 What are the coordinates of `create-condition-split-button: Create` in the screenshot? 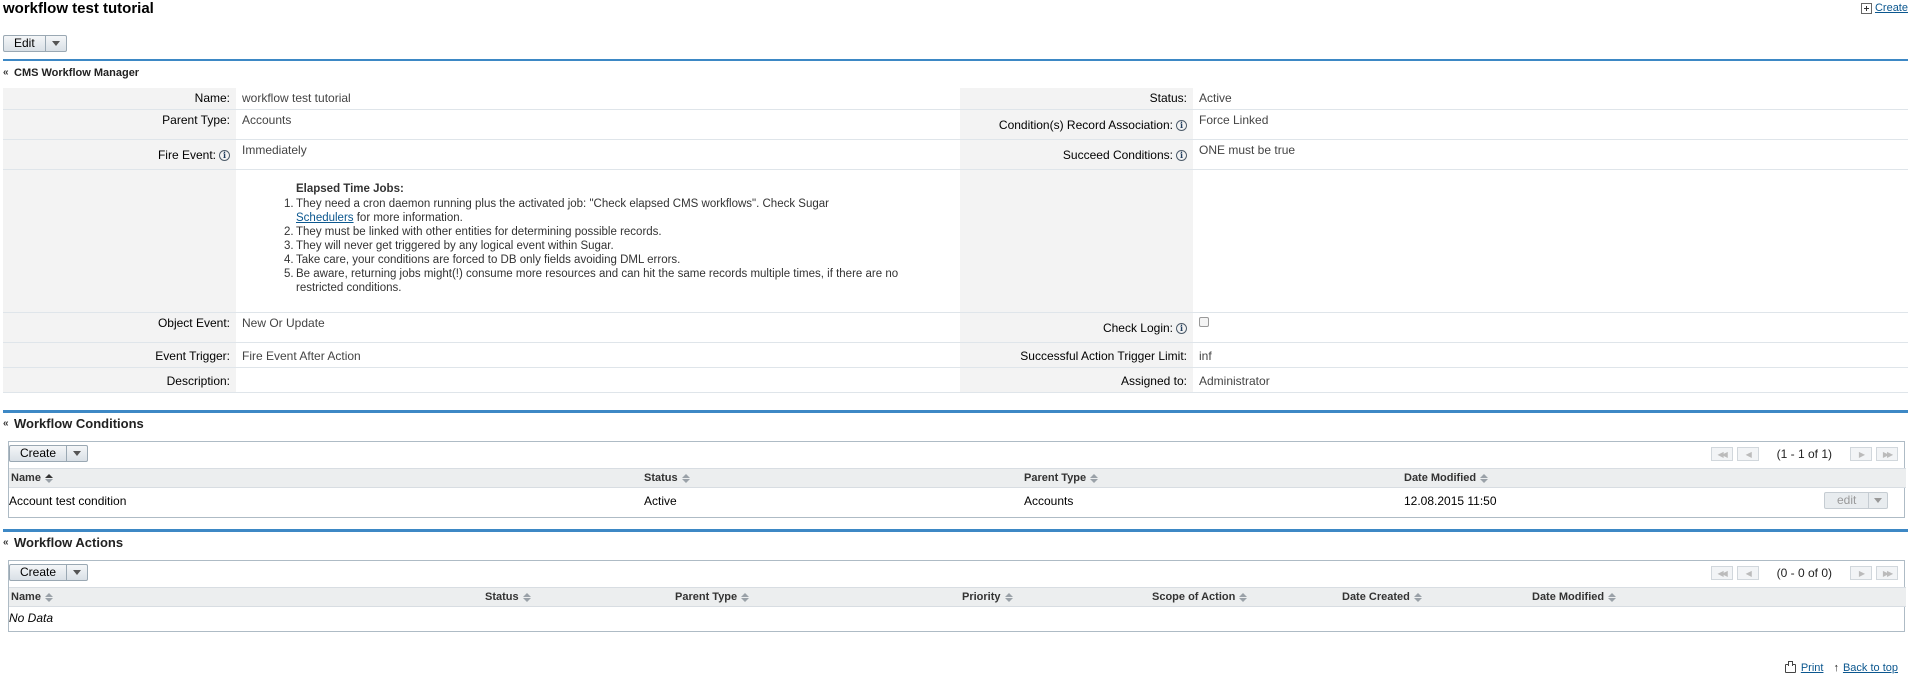 It's located at (49, 453).